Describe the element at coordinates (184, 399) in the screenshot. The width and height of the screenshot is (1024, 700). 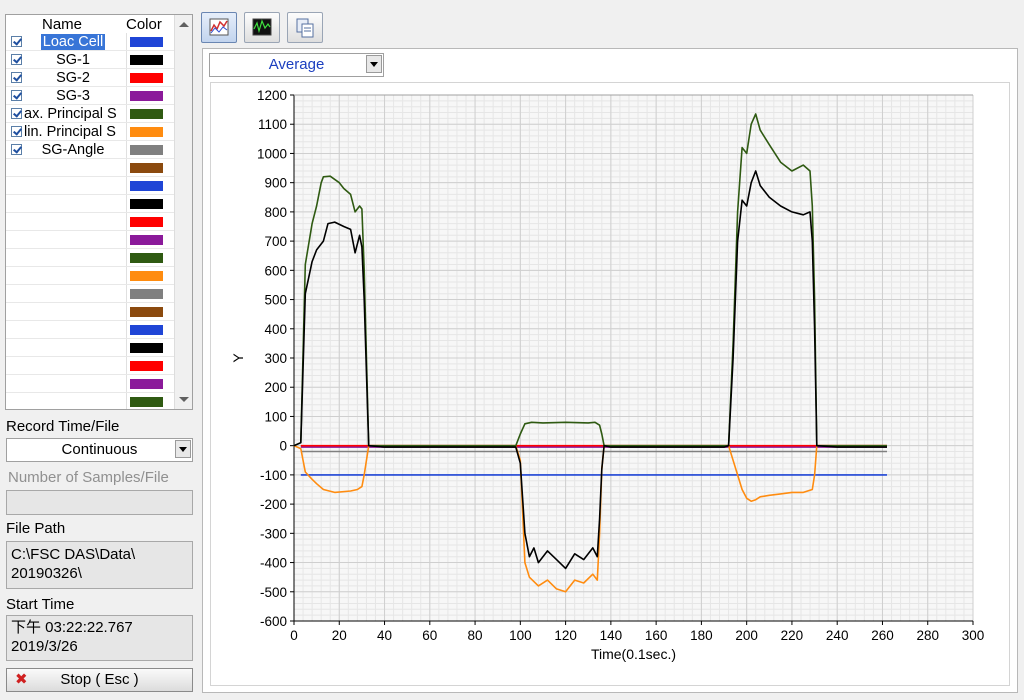
I see `scroll-down-icon` at that location.